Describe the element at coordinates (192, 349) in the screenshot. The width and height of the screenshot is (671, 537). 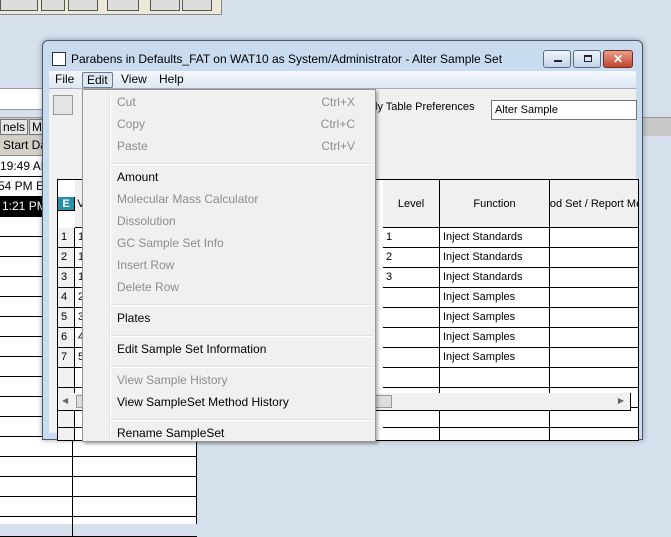
I see `menu-item-label: Edit Sample Set Information` at that location.